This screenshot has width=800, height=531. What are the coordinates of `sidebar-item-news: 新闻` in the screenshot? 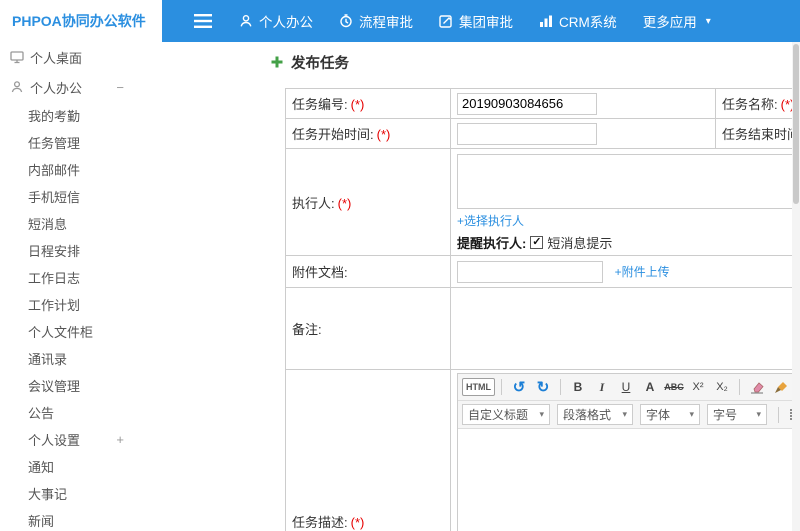 It's located at (68, 519).